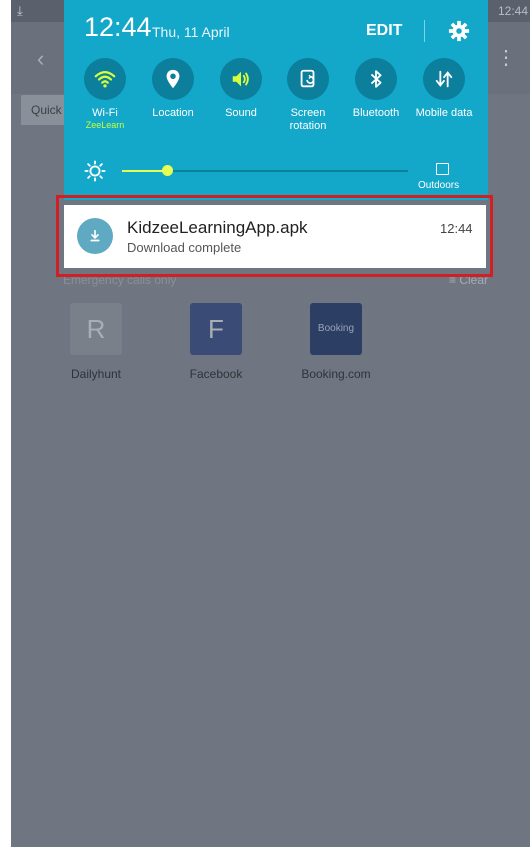 This screenshot has height=847, width=530. What do you see at coordinates (20, 10) in the screenshot?
I see `status-download-icon: ⤓` at bounding box center [20, 10].